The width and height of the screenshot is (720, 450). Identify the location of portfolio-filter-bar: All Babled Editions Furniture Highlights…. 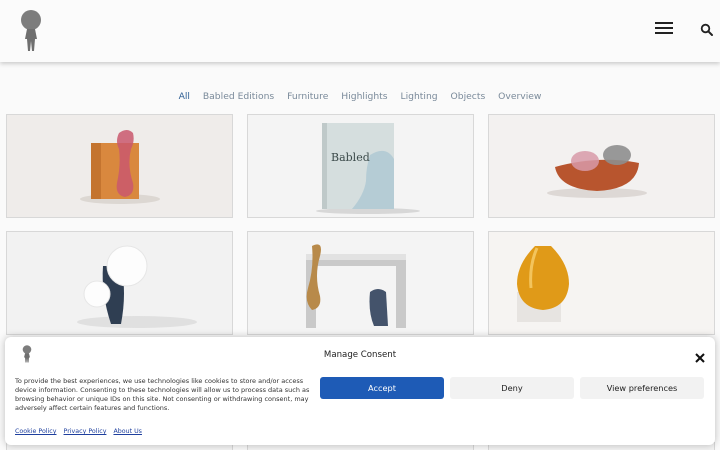
(360, 96).